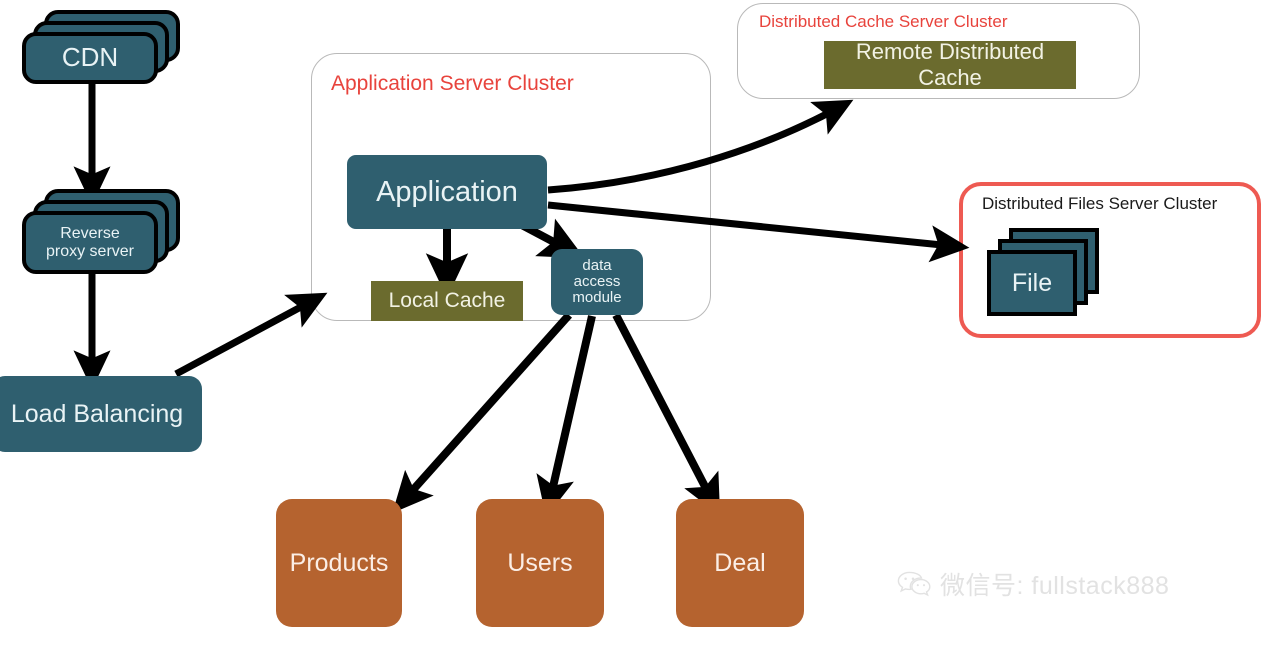 Image resolution: width=1276 pixels, height=654 pixels. What do you see at coordinates (566, 416) in the screenshot?
I see `edge-data-access-to-users` at bounding box center [566, 416].